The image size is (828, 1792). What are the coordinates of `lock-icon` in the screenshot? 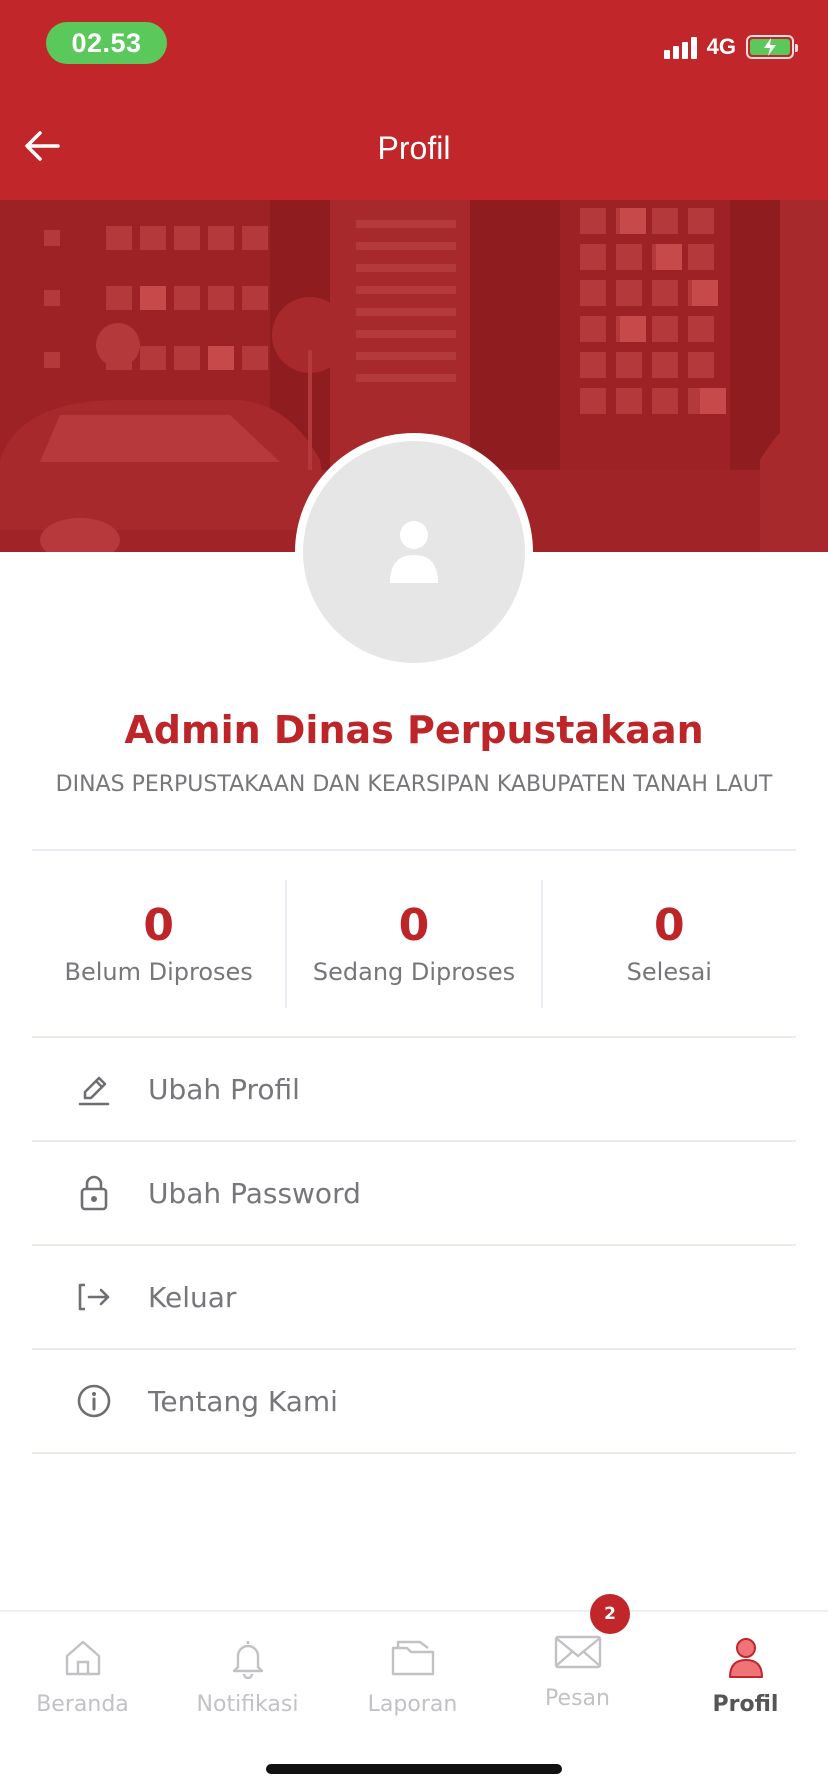 It's located at (94, 1193).